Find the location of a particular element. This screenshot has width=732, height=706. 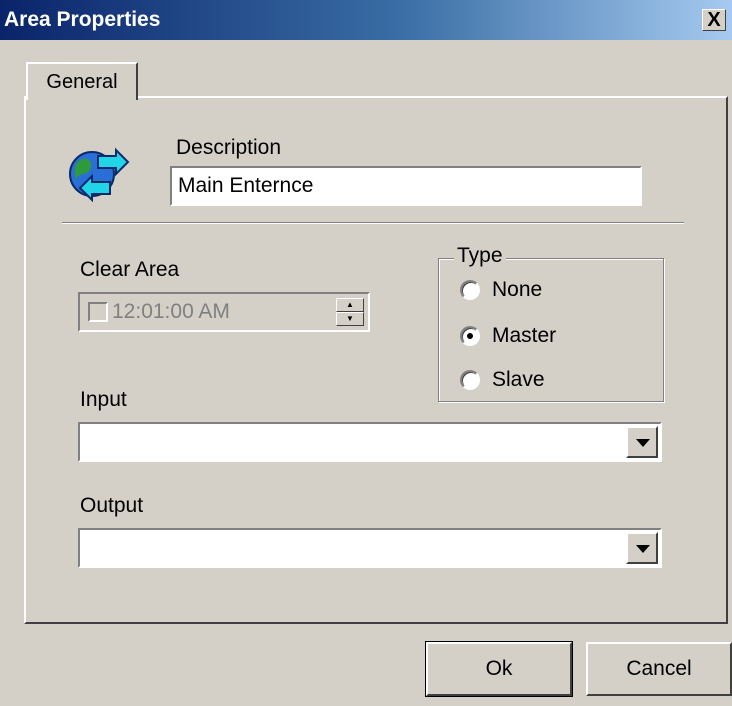

input-select is located at coordinates (370, 442).